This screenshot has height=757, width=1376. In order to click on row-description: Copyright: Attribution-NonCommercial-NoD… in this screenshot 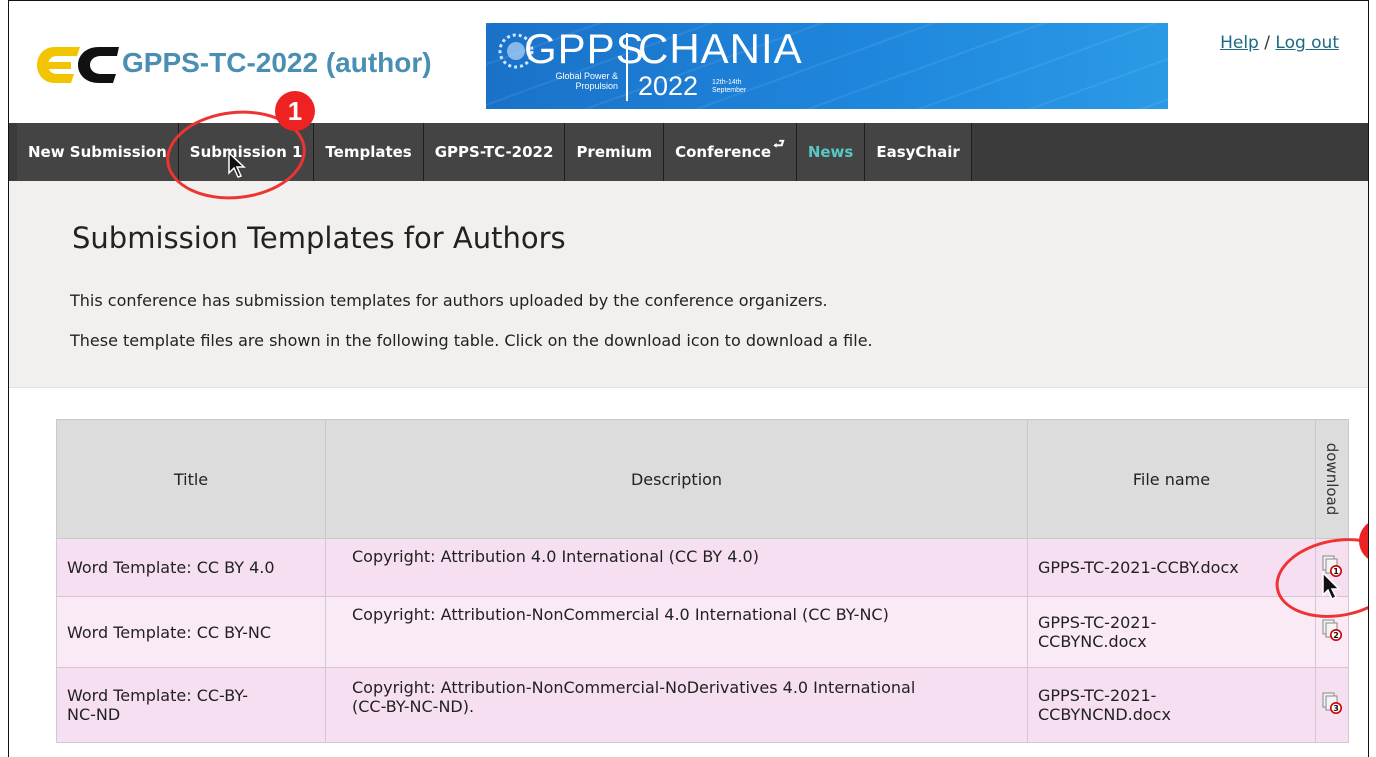, I will do `click(676, 705)`.